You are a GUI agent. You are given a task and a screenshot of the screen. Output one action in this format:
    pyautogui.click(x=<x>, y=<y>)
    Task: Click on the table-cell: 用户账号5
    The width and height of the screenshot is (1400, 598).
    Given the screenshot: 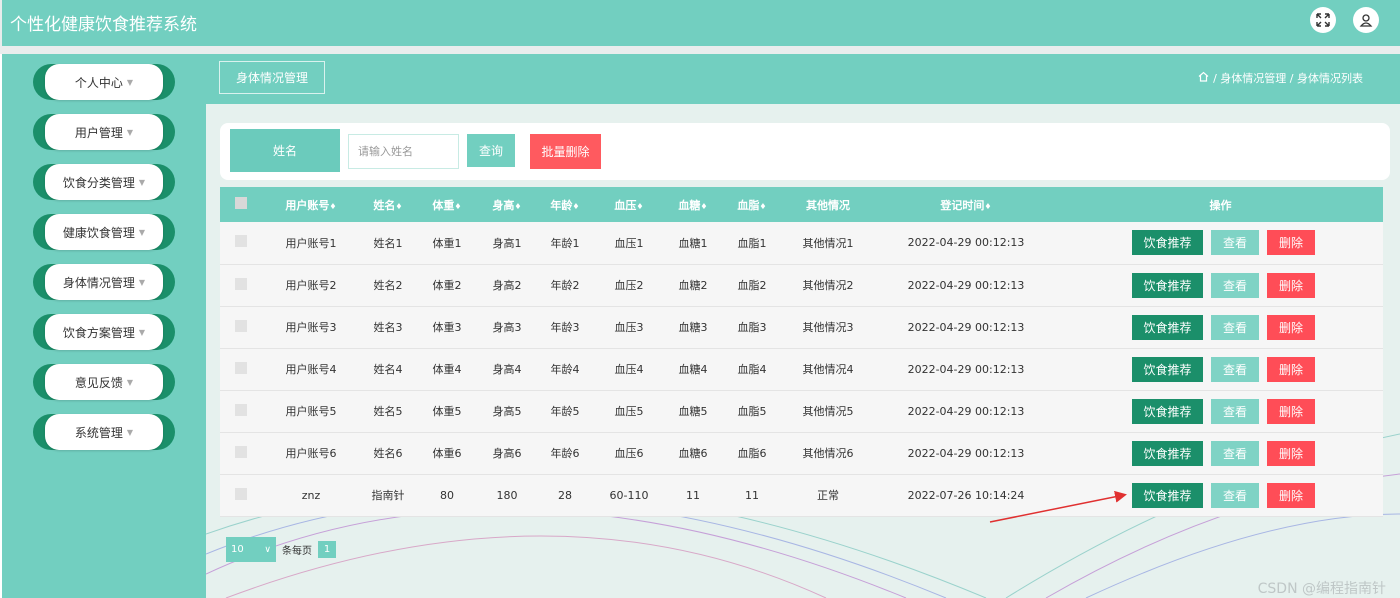 What is the action you would take?
    pyautogui.click(x=311, y=411)
    